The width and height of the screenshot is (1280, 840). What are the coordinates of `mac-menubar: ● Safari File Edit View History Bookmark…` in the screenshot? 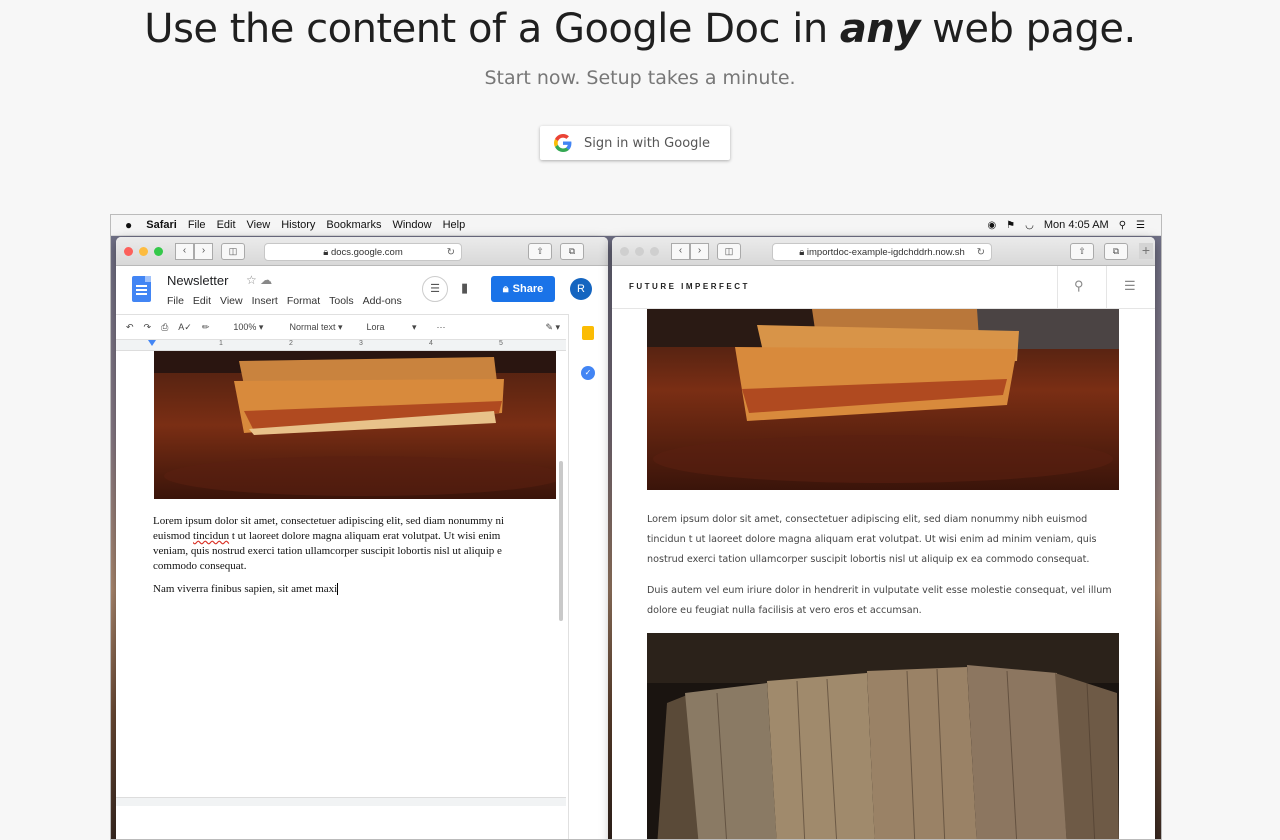 It's located at (636, 225).